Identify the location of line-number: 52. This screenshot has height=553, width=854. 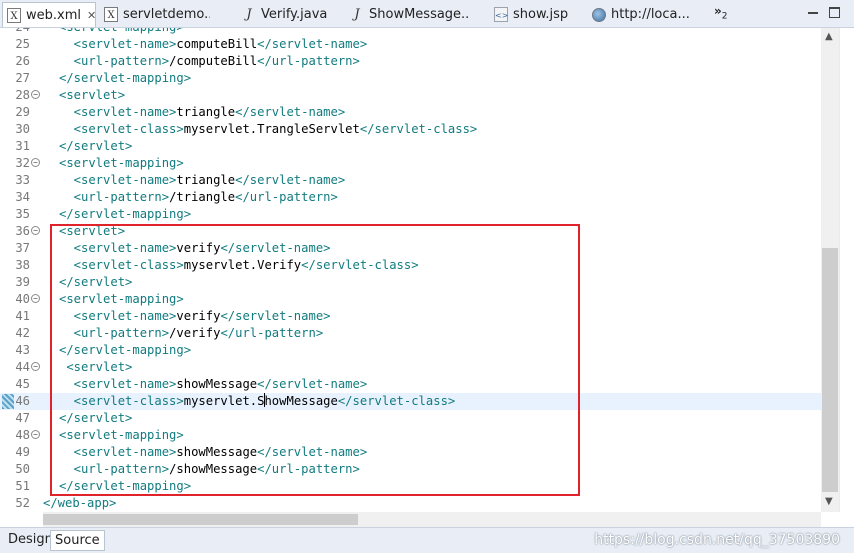
(22, 503).